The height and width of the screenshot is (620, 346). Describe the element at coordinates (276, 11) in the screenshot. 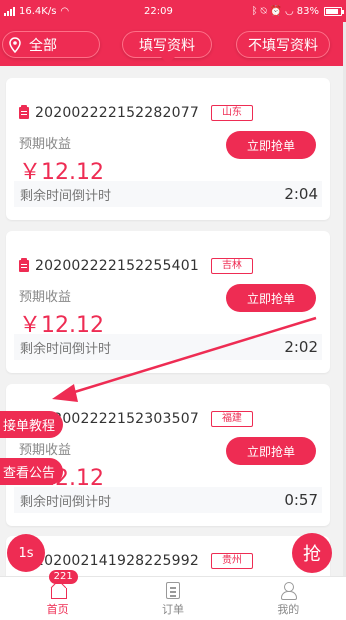

I see `alarm-icon: ⏰` at that location.